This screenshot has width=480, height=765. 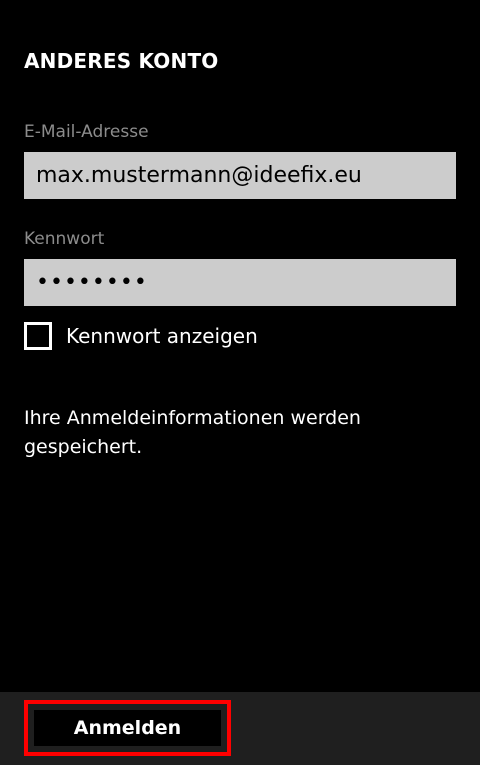 I want to click on email-field, so click(x=240, y=175).